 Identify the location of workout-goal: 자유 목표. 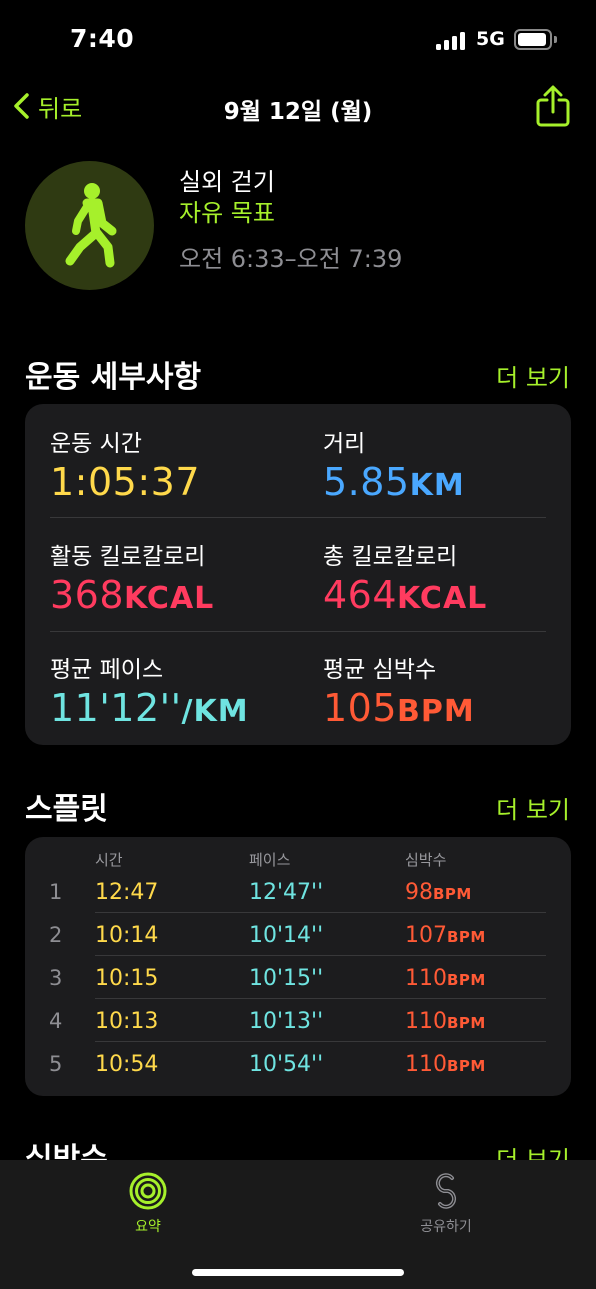
(227, 213).